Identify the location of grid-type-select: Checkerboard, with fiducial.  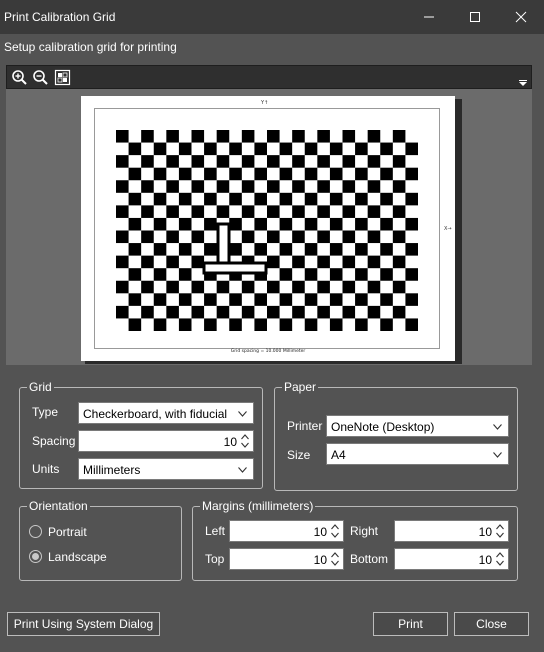
(166, 413).